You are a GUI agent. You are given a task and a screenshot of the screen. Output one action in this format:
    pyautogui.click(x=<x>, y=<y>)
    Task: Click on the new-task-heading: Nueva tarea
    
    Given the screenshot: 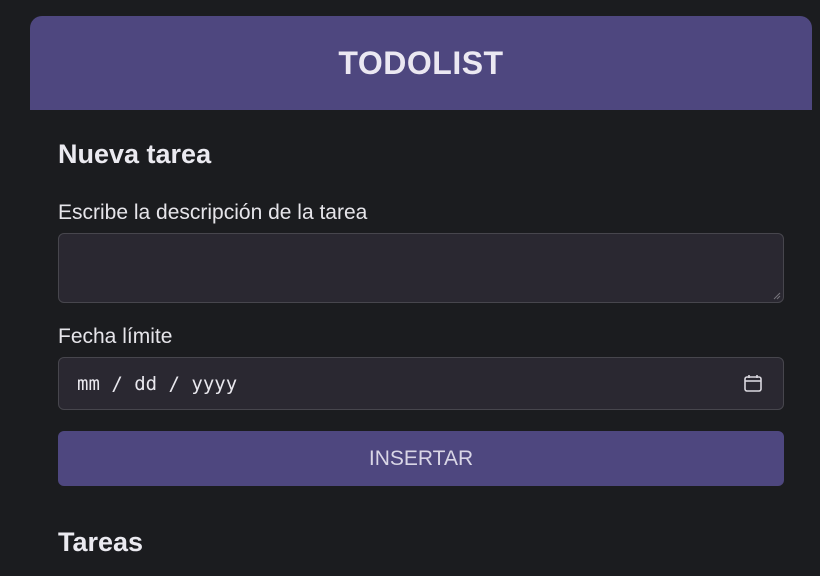 What is the action you would take?
    pyautogui.click(x=135, y=154)
    